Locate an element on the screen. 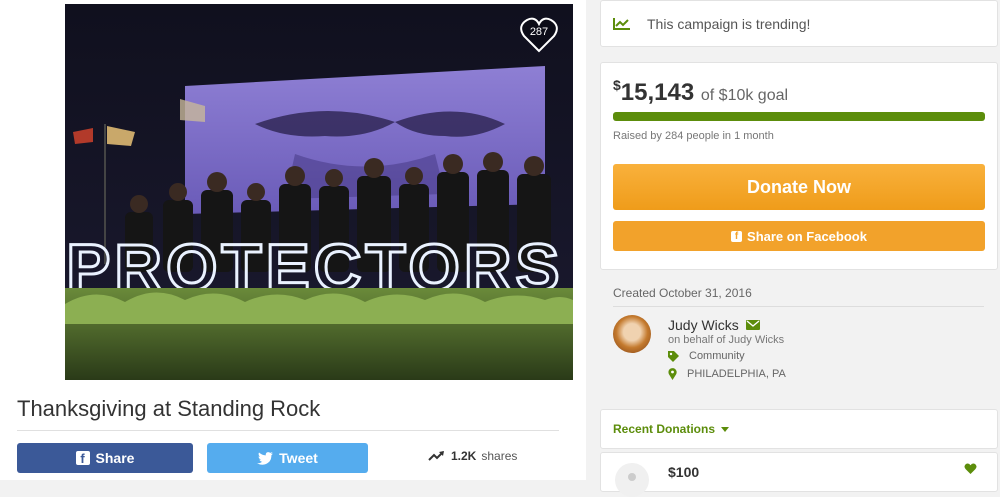  campaign-title: Thanksgiving at Standing Rock is located at coordinates (169, 408).